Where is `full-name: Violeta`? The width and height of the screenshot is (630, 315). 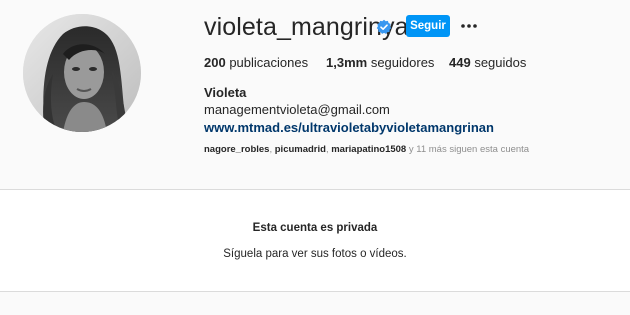 full-name: Violeta is located at coordinates (225, 92).